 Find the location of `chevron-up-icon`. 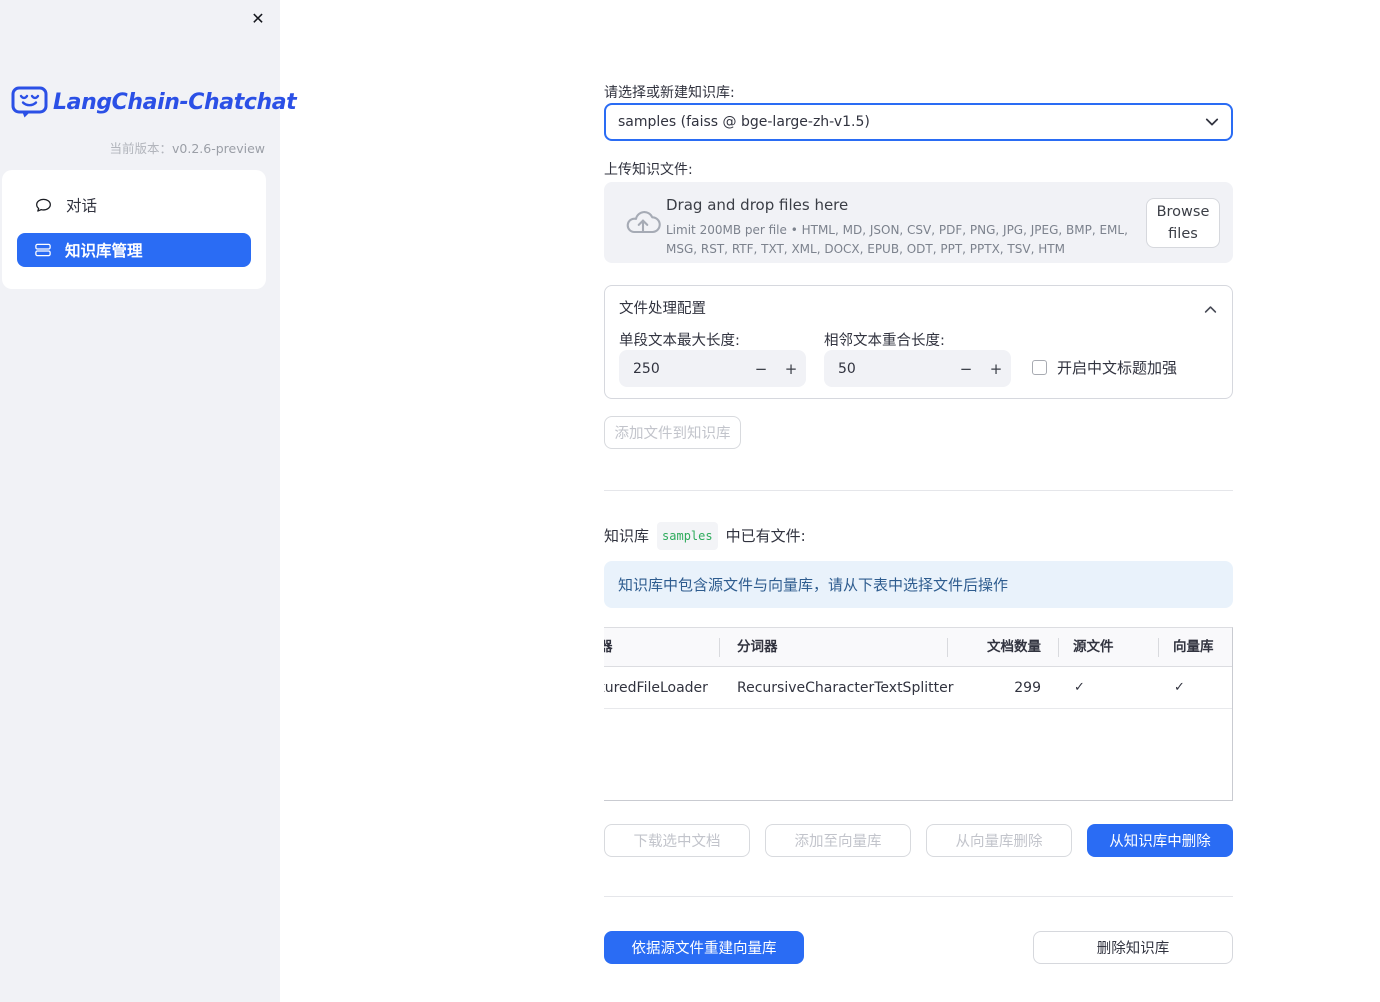

chevron-up-icon is located at coordinates (1210, 308).